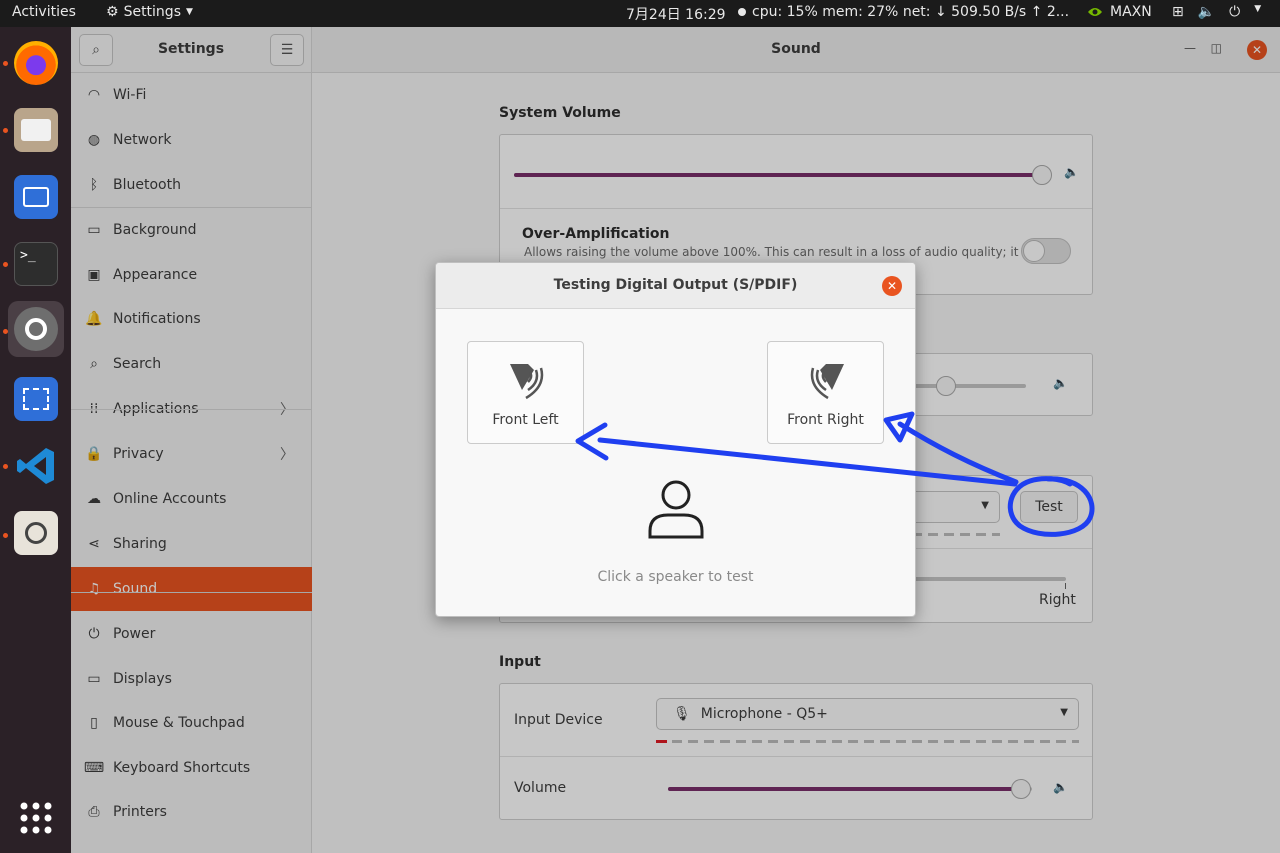  What do you see at coordinates (1206, 12) in the screenshot?
I see `volume-icon: 🔈` at bounding box center [1206, 12].